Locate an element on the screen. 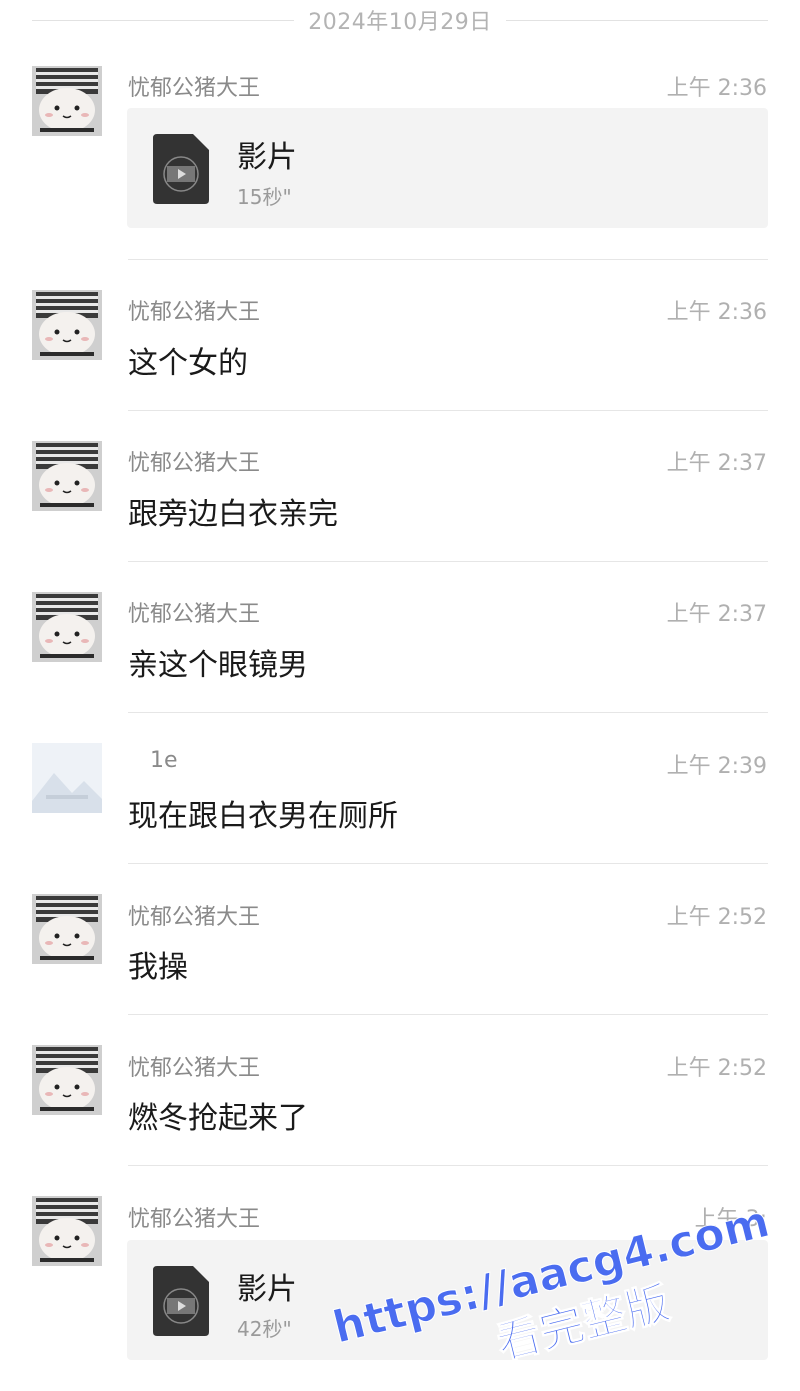 The image size is (800, 1391). message-time: 上午 3: is located at coordinates (730, 1219).